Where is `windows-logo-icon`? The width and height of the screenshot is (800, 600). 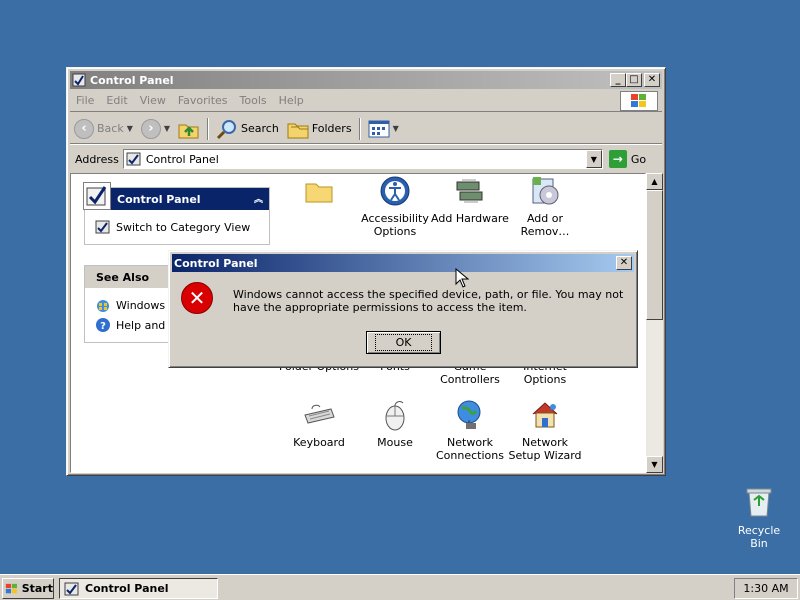 windows-logo-icon is located at coordinates (639, 101).